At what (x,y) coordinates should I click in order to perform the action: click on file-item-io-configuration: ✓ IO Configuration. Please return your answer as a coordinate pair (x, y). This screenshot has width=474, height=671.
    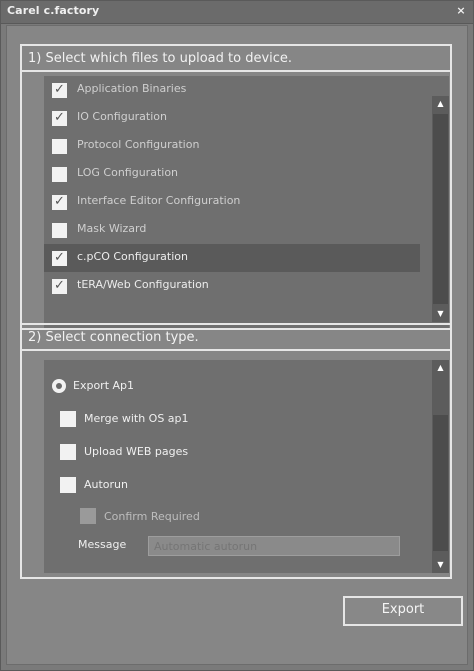
    Looking at the image, I should click on (232, 118).